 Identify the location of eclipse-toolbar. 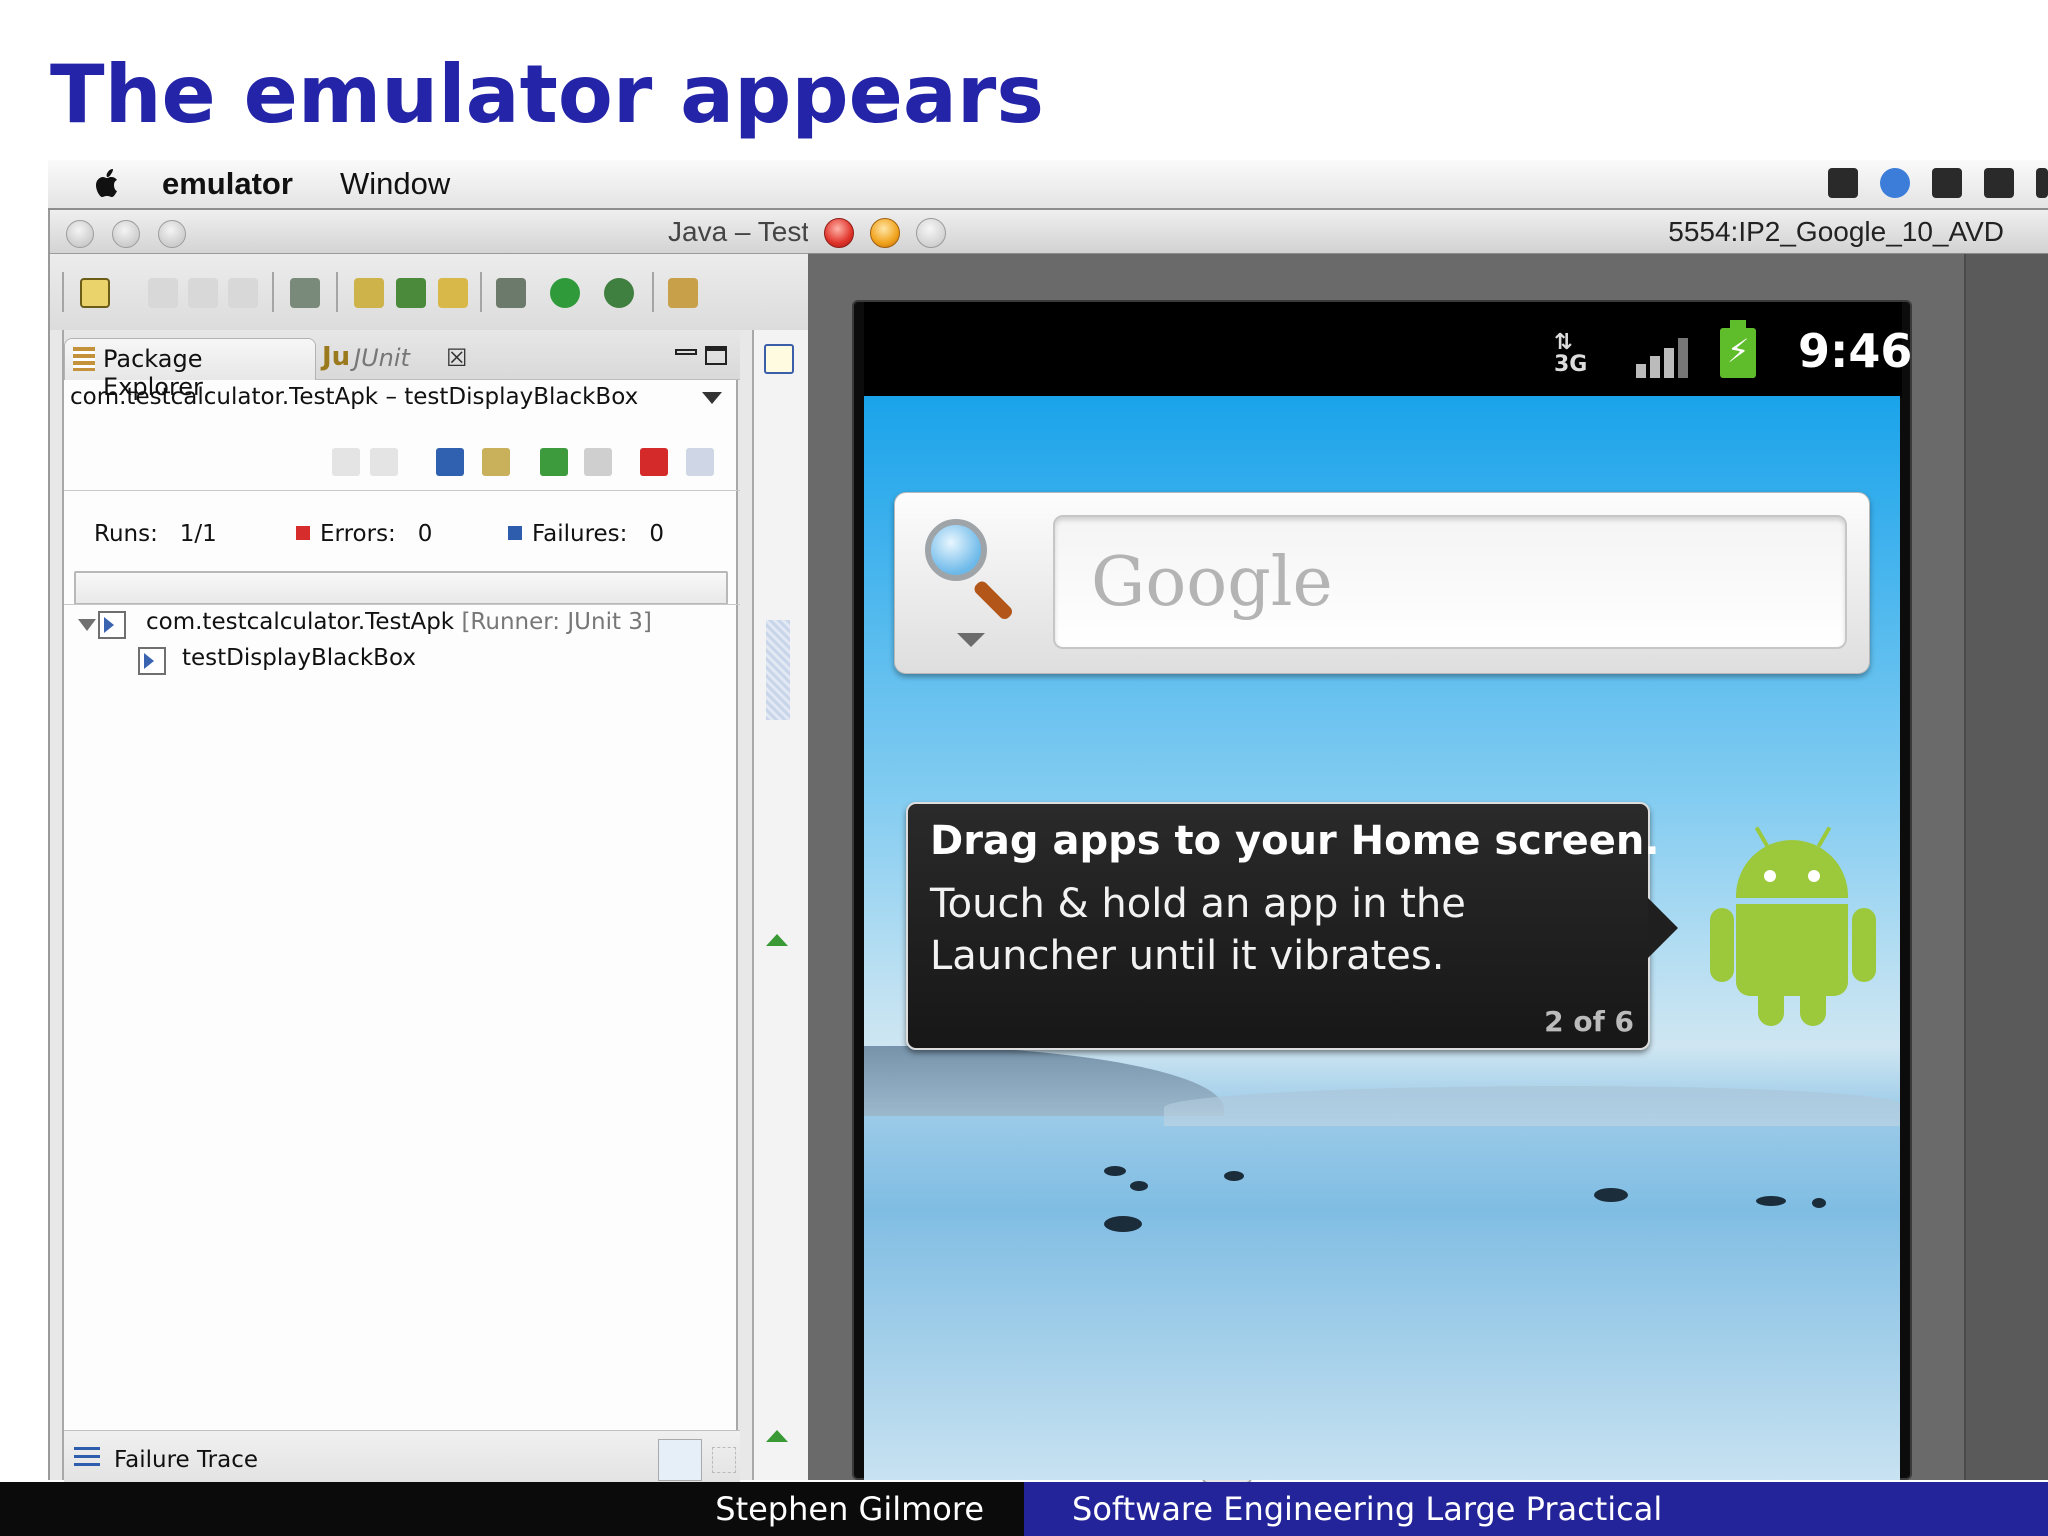
(430, 292).